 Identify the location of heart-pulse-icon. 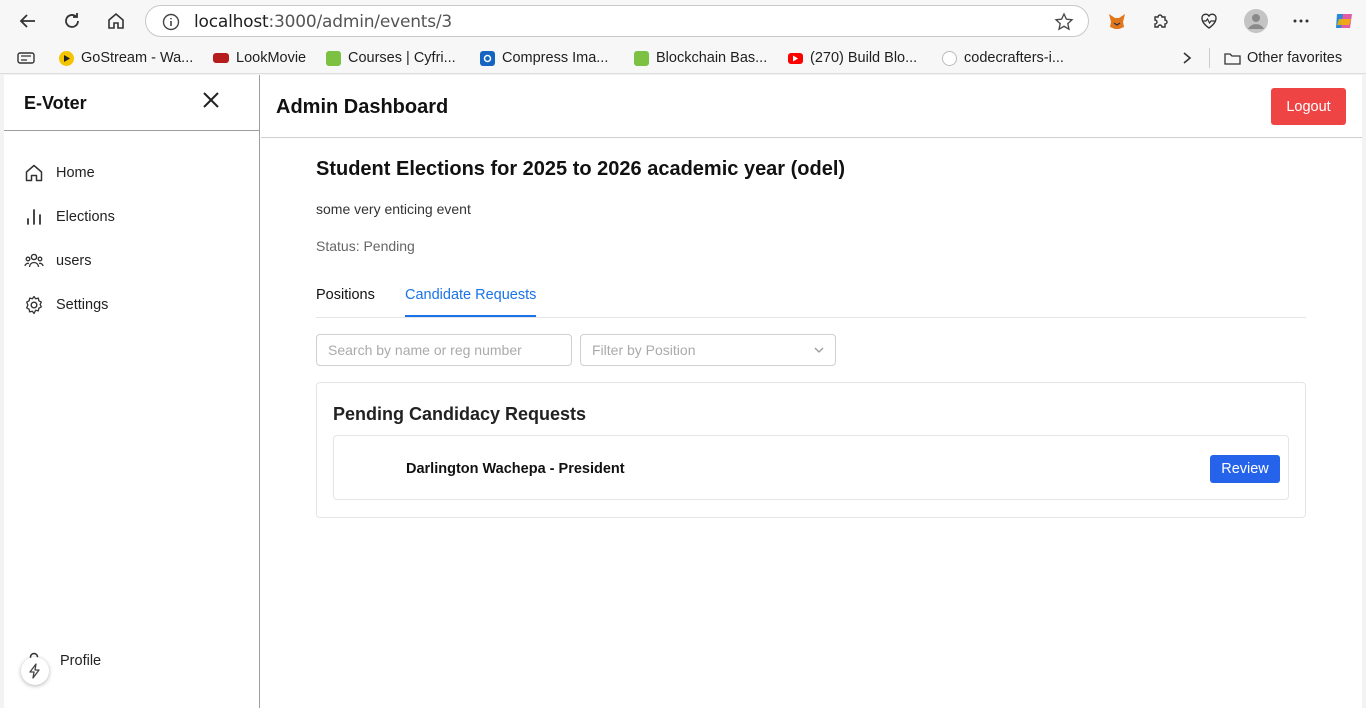
(1209, 21).